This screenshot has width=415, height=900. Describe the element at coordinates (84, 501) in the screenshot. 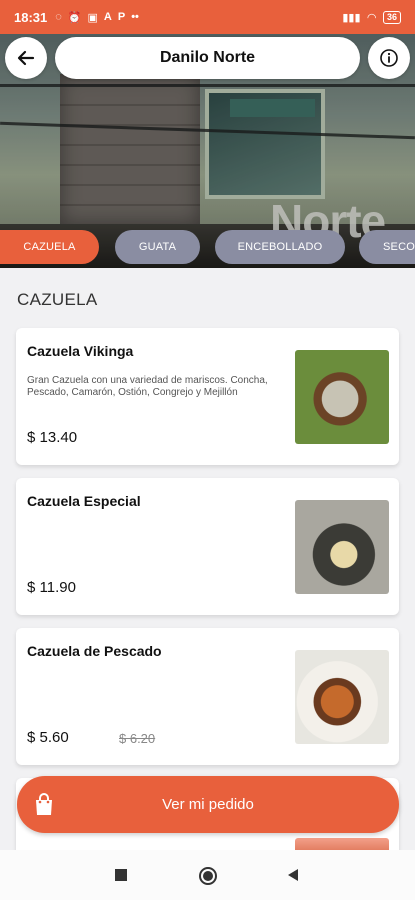

I see `item-name: Cazuela Especial` at that location.